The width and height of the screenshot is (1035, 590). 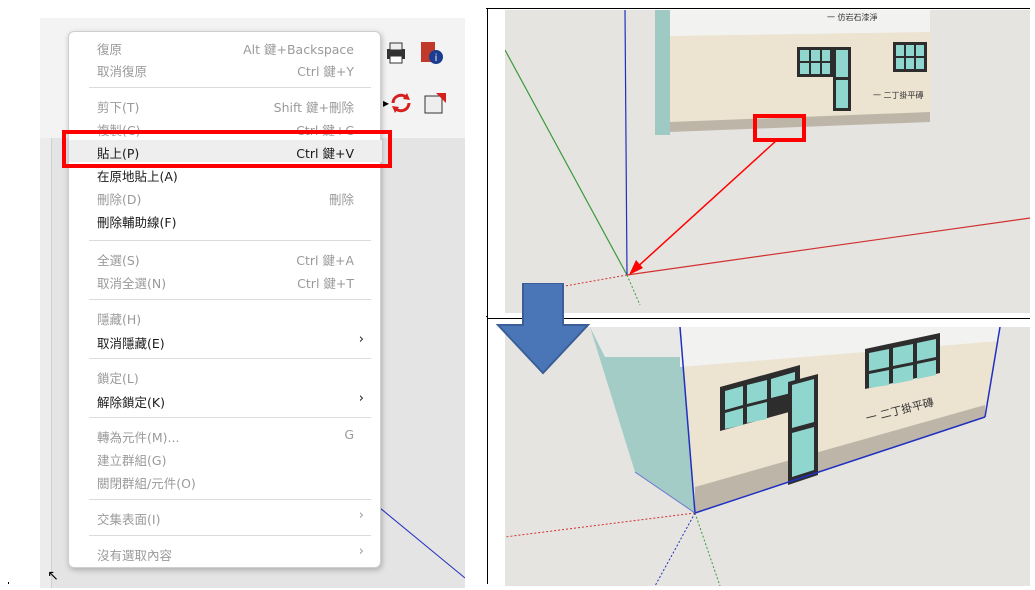 What do you see at coordinates (131, 343) in the screenshot?
I see `menu-item-label: 取消隱藏(E)` at bounding box center [131, 343].